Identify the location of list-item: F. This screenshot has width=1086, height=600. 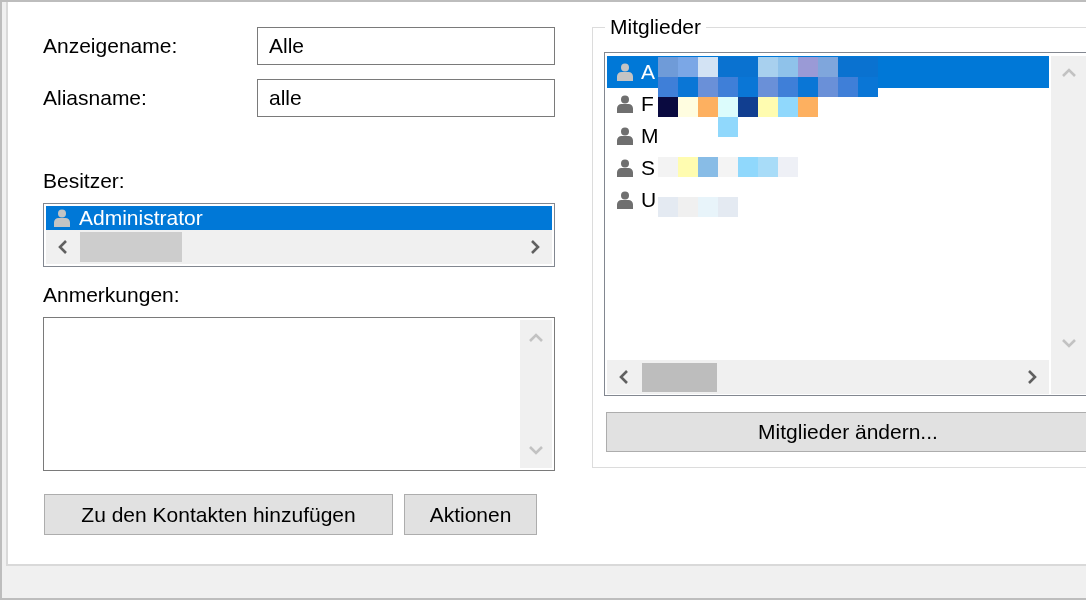
(631, 104).